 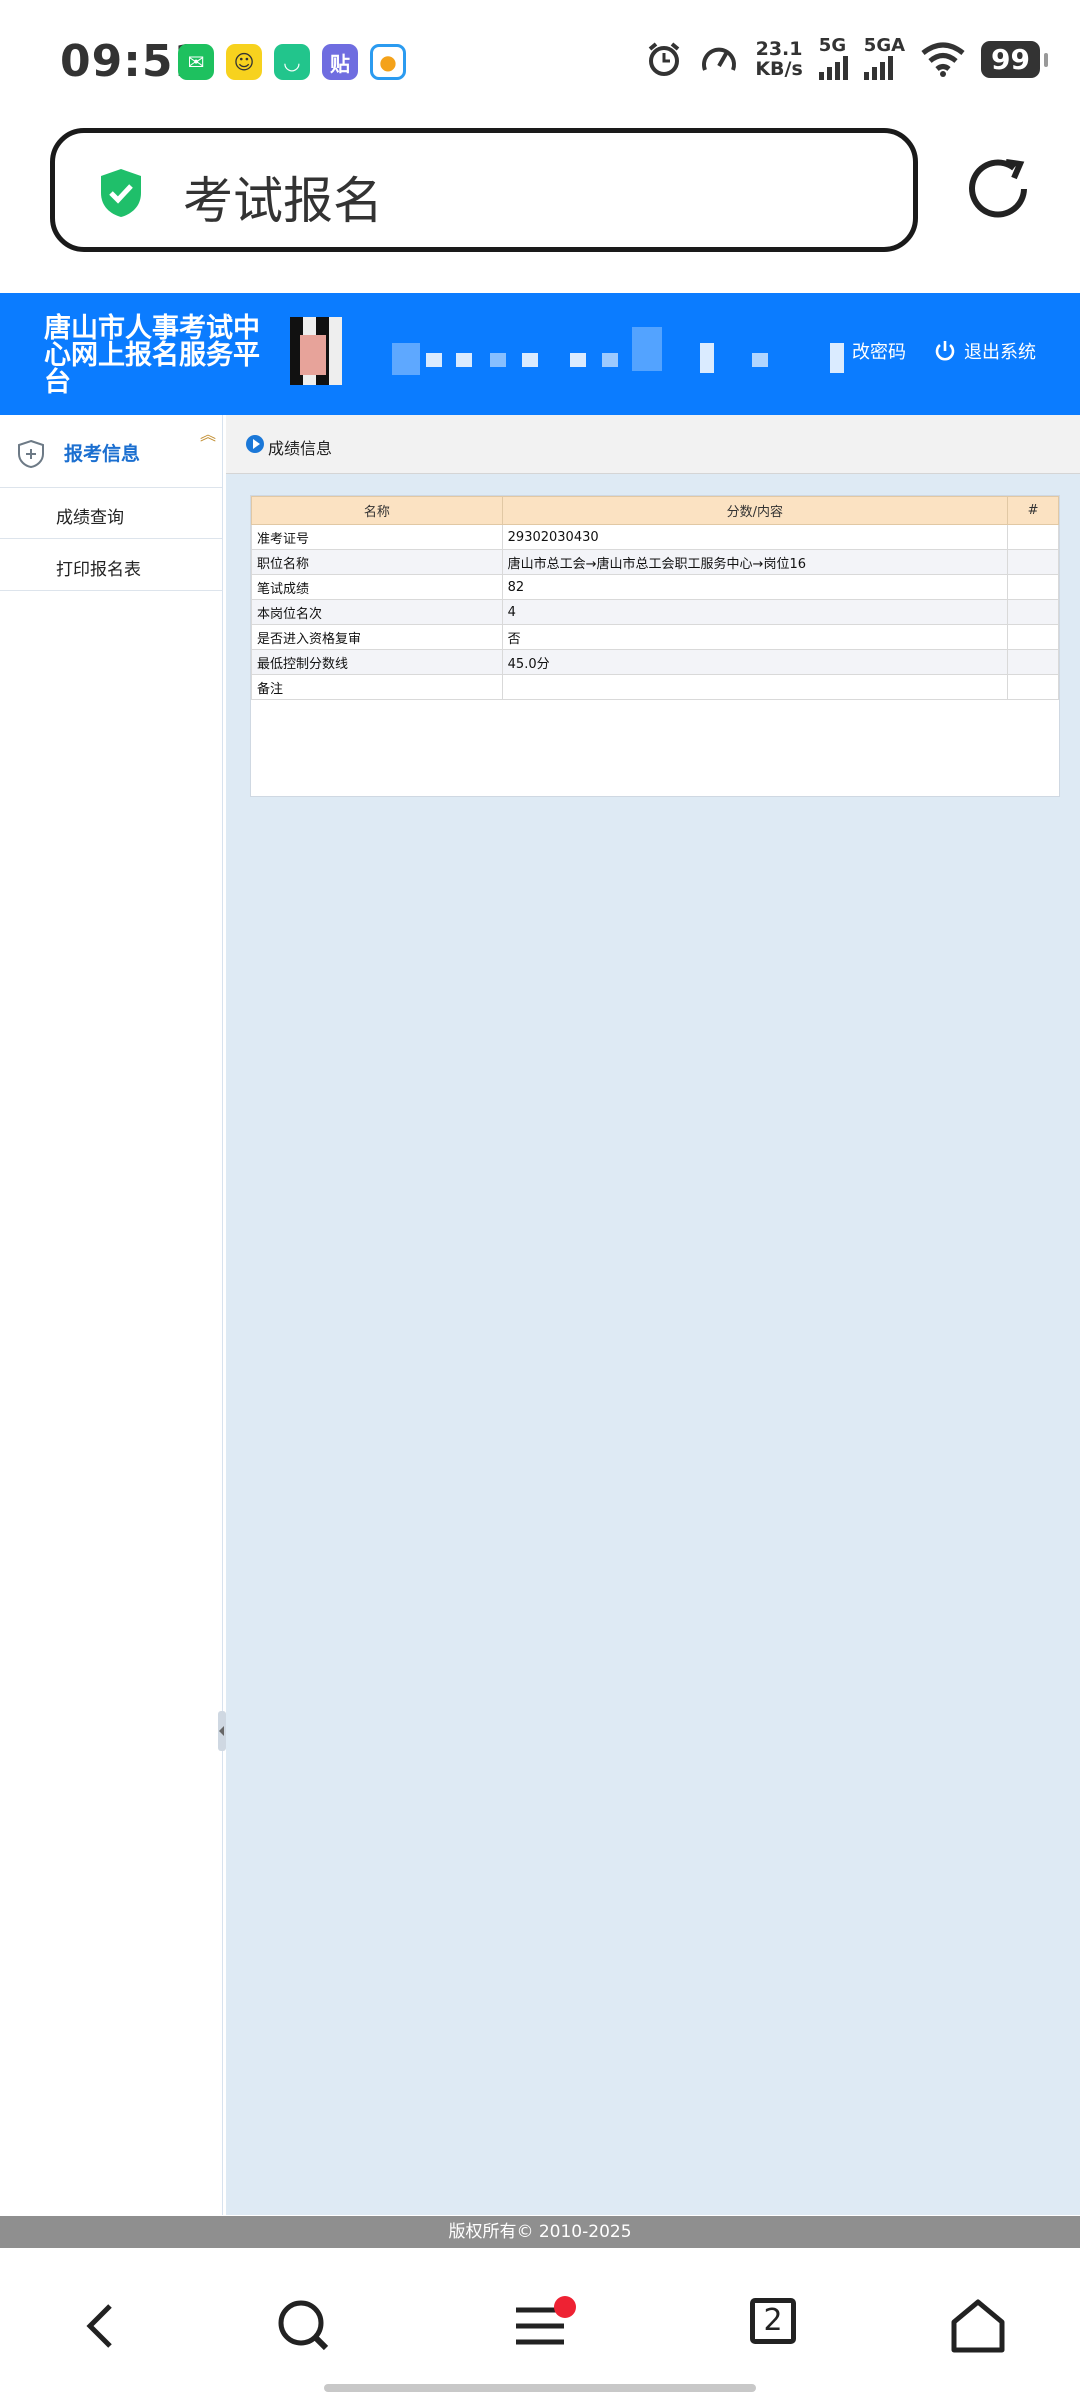 I want to click on logout-button: 退出系统, so click(x=985, y=351).